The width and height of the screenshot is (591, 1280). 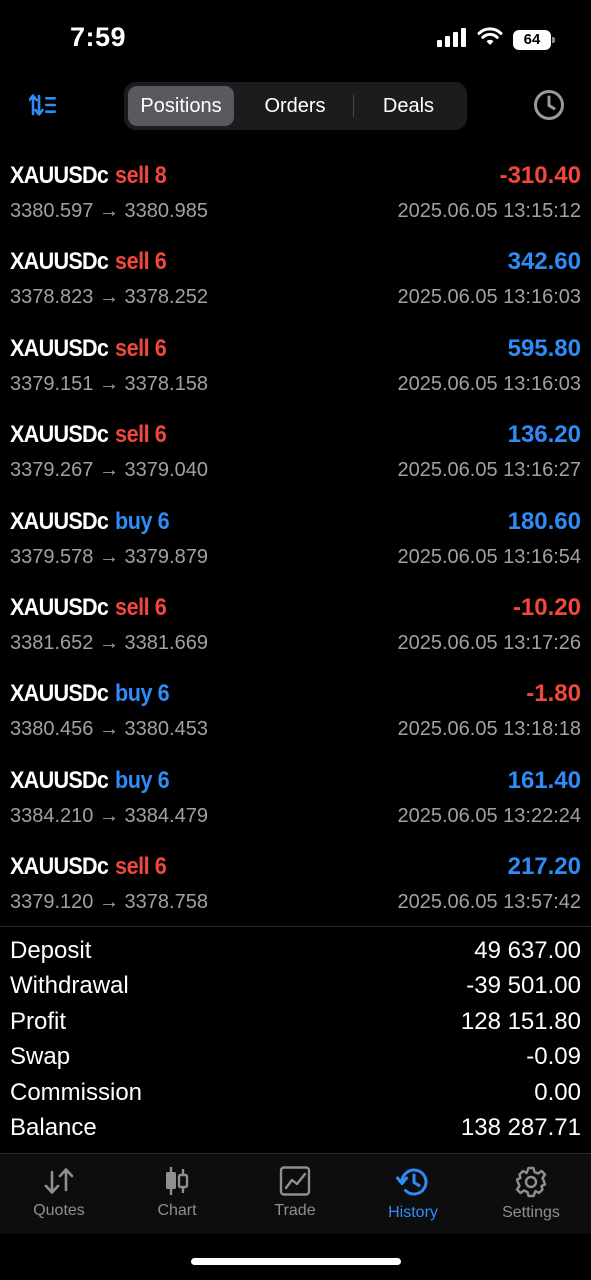 I want to click on deal-prices: 3378.823 → 3378.252, so click(x=109, y=297).